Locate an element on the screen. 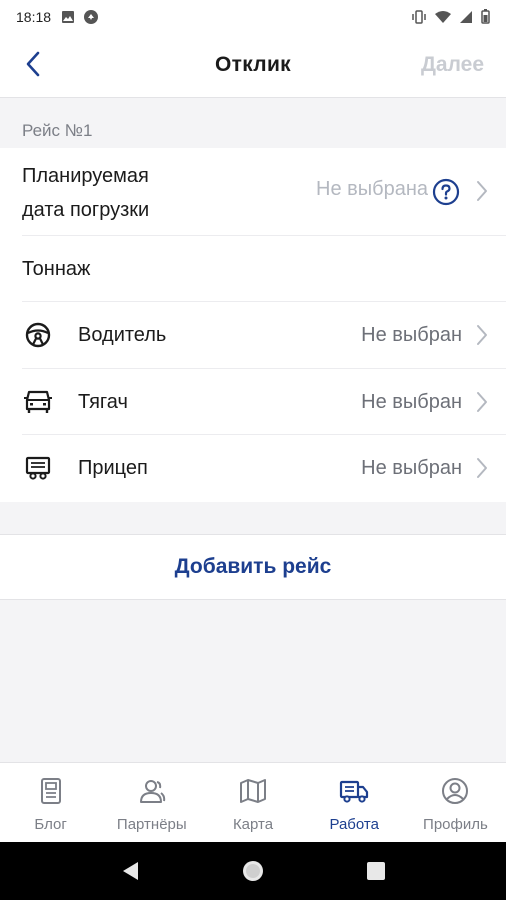 Image resolution: width=506 pixels, height=900 pixels. status-time: 18:18 is located at coordinates (34, 16).